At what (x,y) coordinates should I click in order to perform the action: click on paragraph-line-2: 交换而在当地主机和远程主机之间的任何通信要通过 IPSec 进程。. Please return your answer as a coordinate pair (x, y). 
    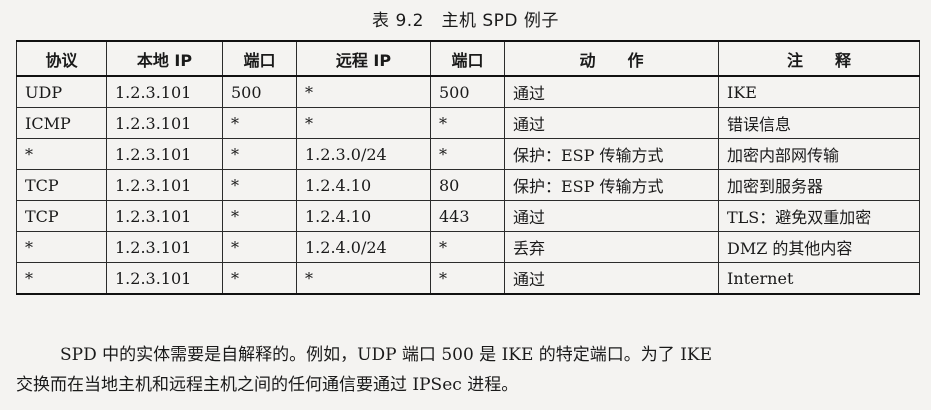
    Looking at the image, I should click on (267, 385).